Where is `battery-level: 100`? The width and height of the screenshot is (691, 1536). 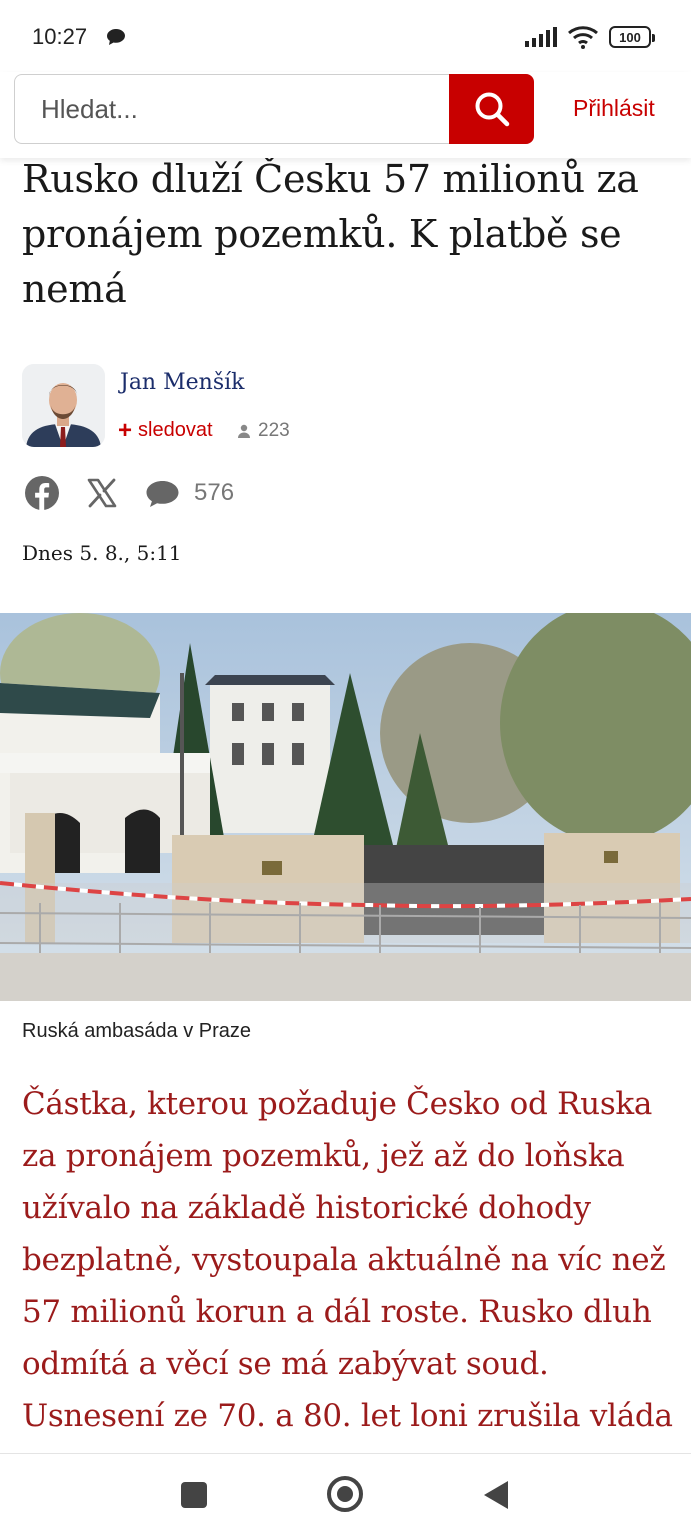
battery-level: 100 is located at coordinates (630, 37).